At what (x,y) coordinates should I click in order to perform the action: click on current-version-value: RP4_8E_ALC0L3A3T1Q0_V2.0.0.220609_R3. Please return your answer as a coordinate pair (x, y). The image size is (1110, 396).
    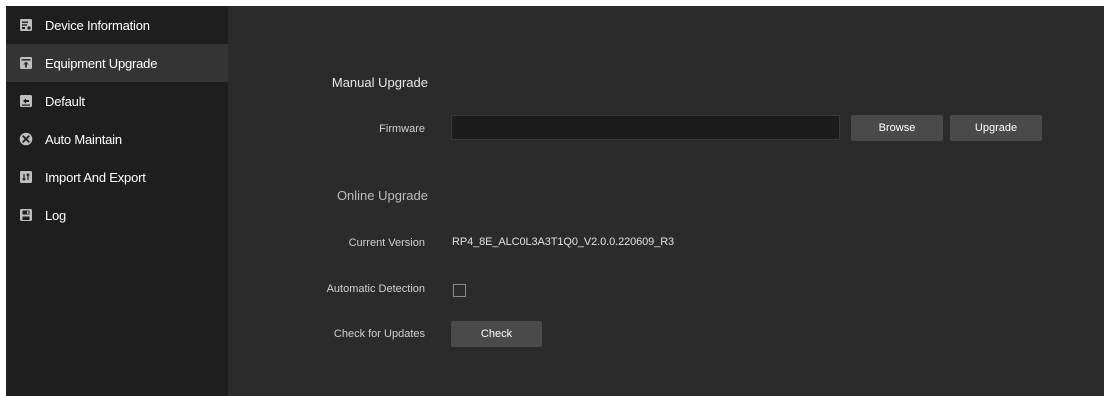
    Looking at the image, I should click on (563, 242).